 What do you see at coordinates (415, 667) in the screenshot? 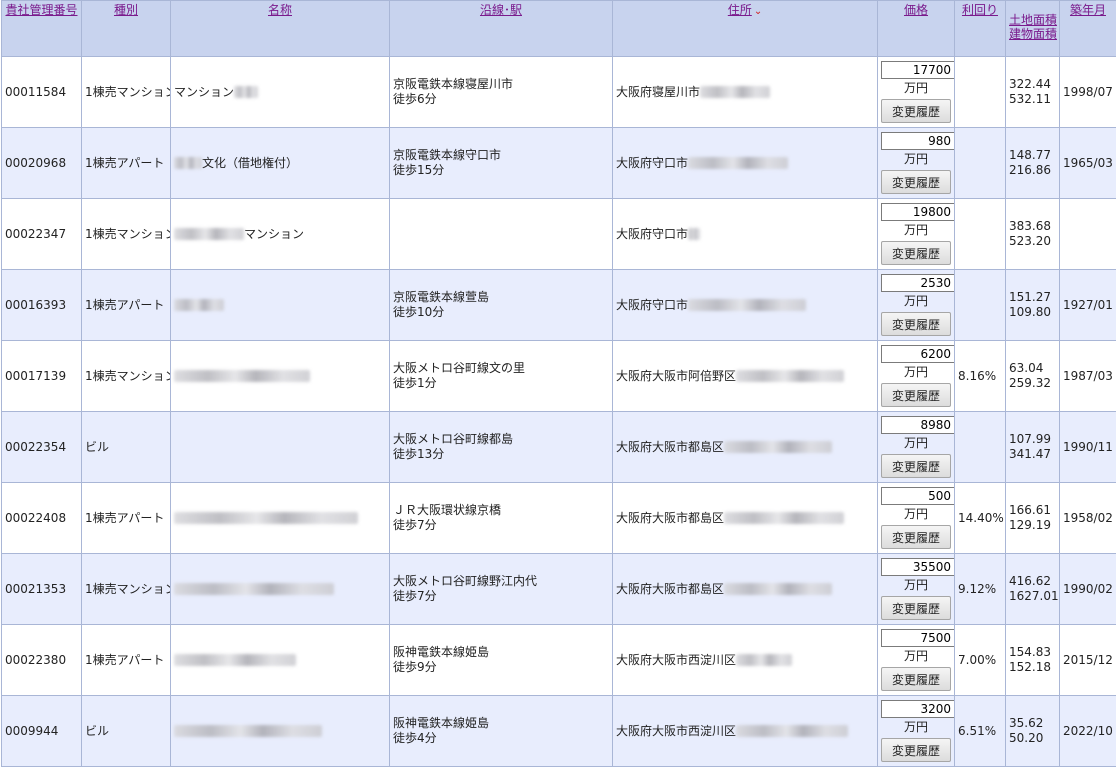
I see `walk-time: 徒歩9分` at bounding box center [415, 667].